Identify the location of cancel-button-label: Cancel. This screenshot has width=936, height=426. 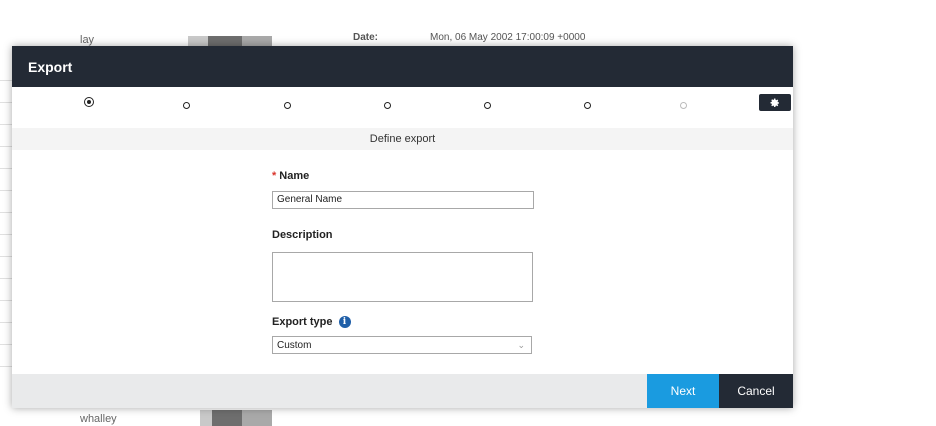
(756, 391).